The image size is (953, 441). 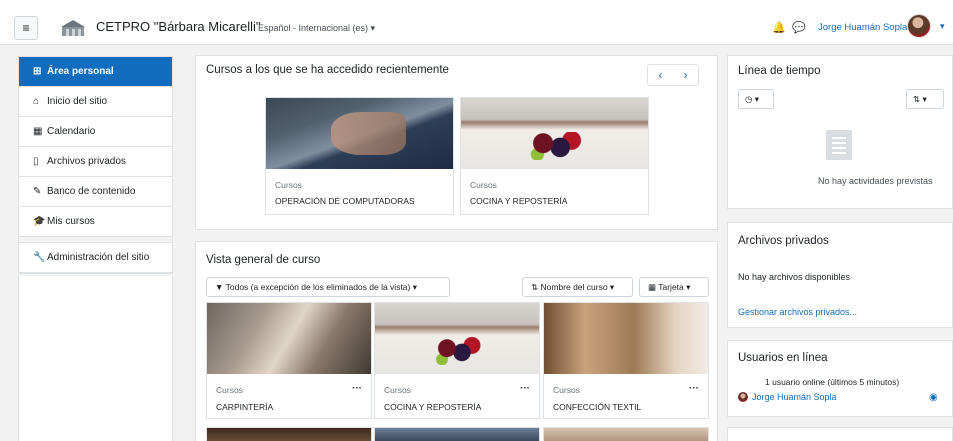 What do you see at coordinates (316, 28) in the screenshot?
I see `language-selector: Español - Internacional (es) ▾` at bounding box center [316, 28].